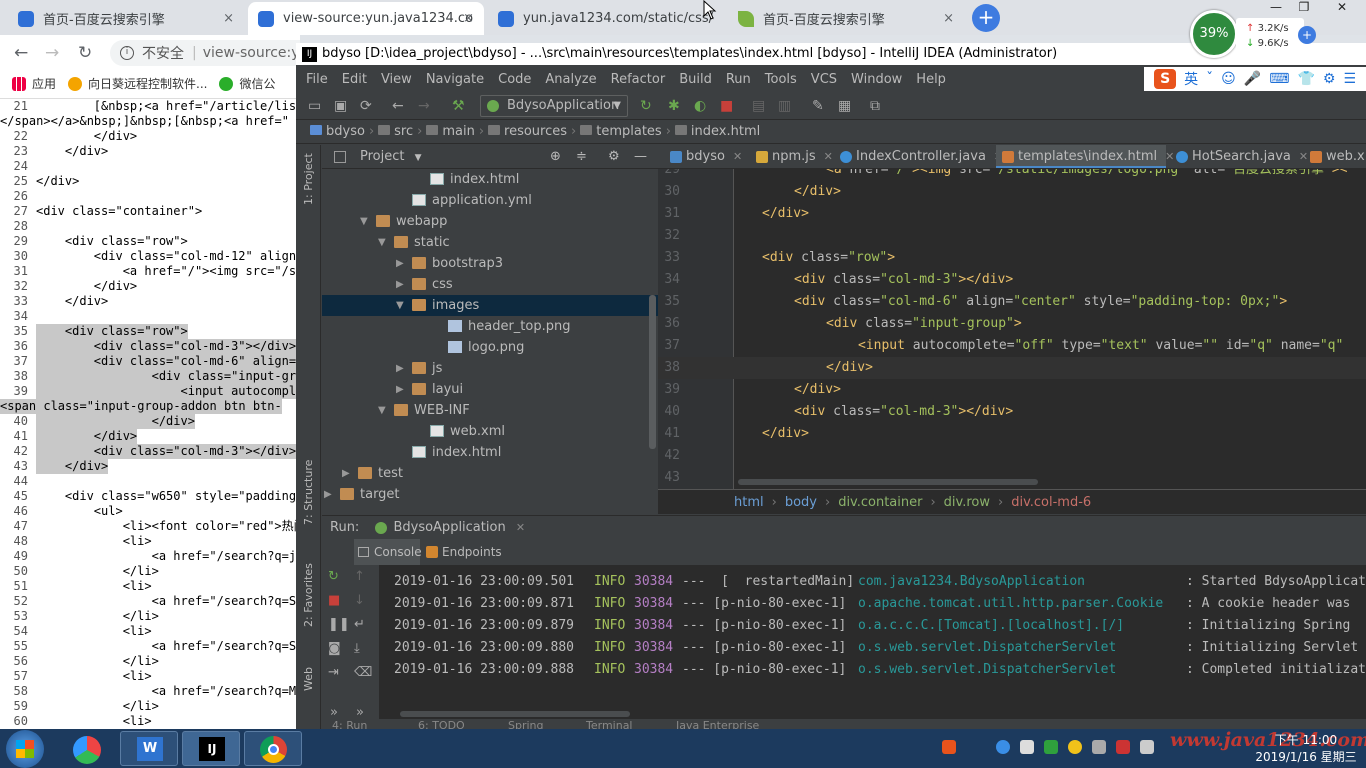 This screenshot has width=1366, height=768. I want to click on clear-icon: ⌫, so click(363, 672).